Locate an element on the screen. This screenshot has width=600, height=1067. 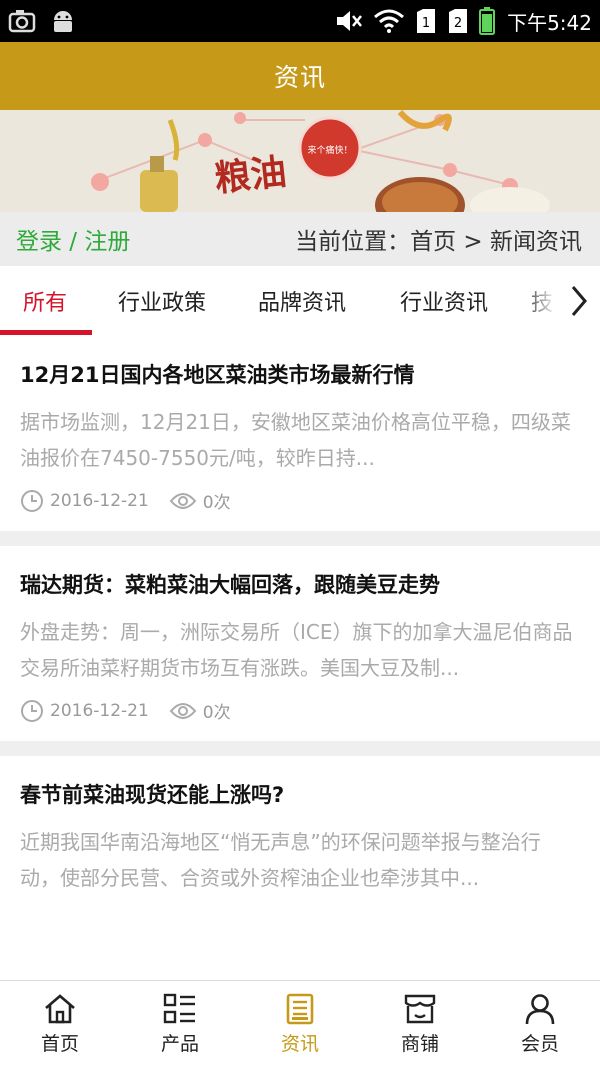
nav-news: 资讯 is located at coordinates (300, 1024).